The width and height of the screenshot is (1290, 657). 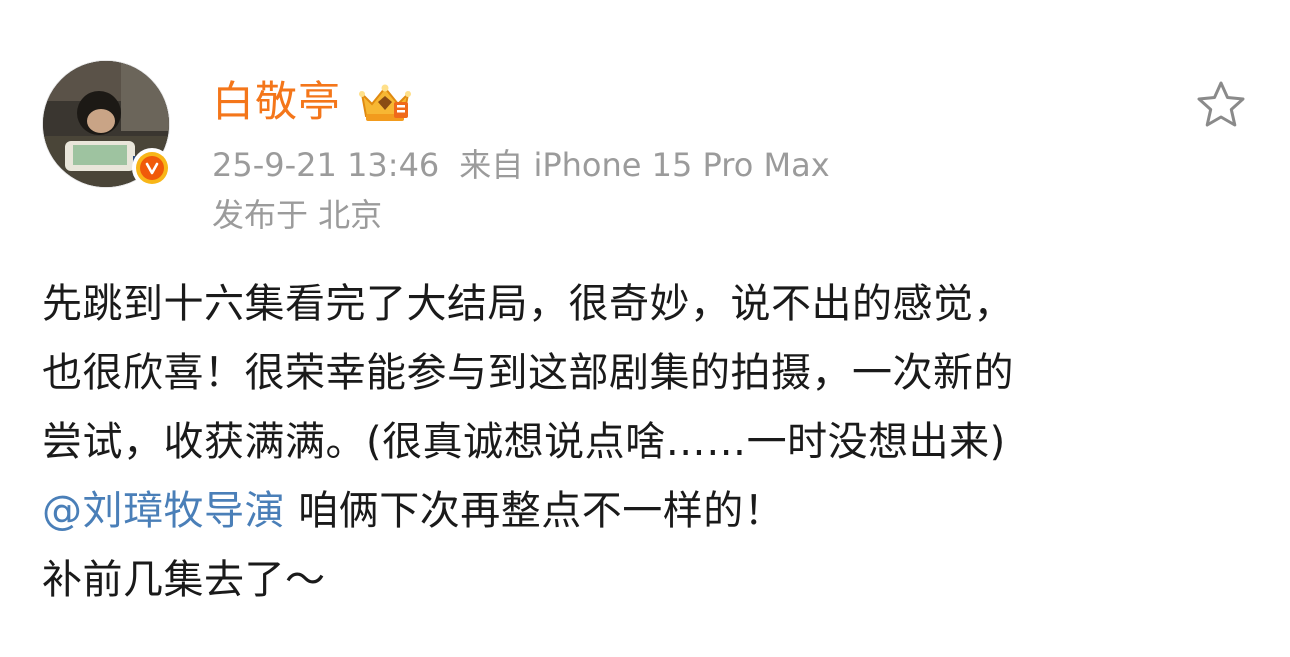 I want to click on post-line: 尝试，收获满满。(很真诚想说点啥……一时没想出来), so click(x=524, y=442).